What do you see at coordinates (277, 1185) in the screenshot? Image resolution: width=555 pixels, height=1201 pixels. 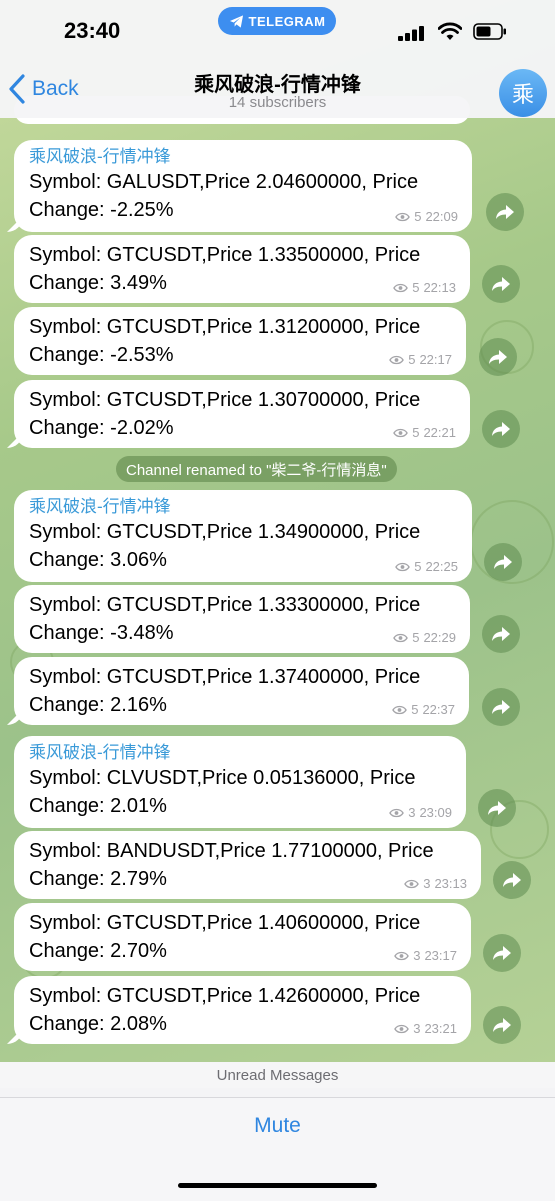 I see `home-indicator` at bounding box center [277, 1185].